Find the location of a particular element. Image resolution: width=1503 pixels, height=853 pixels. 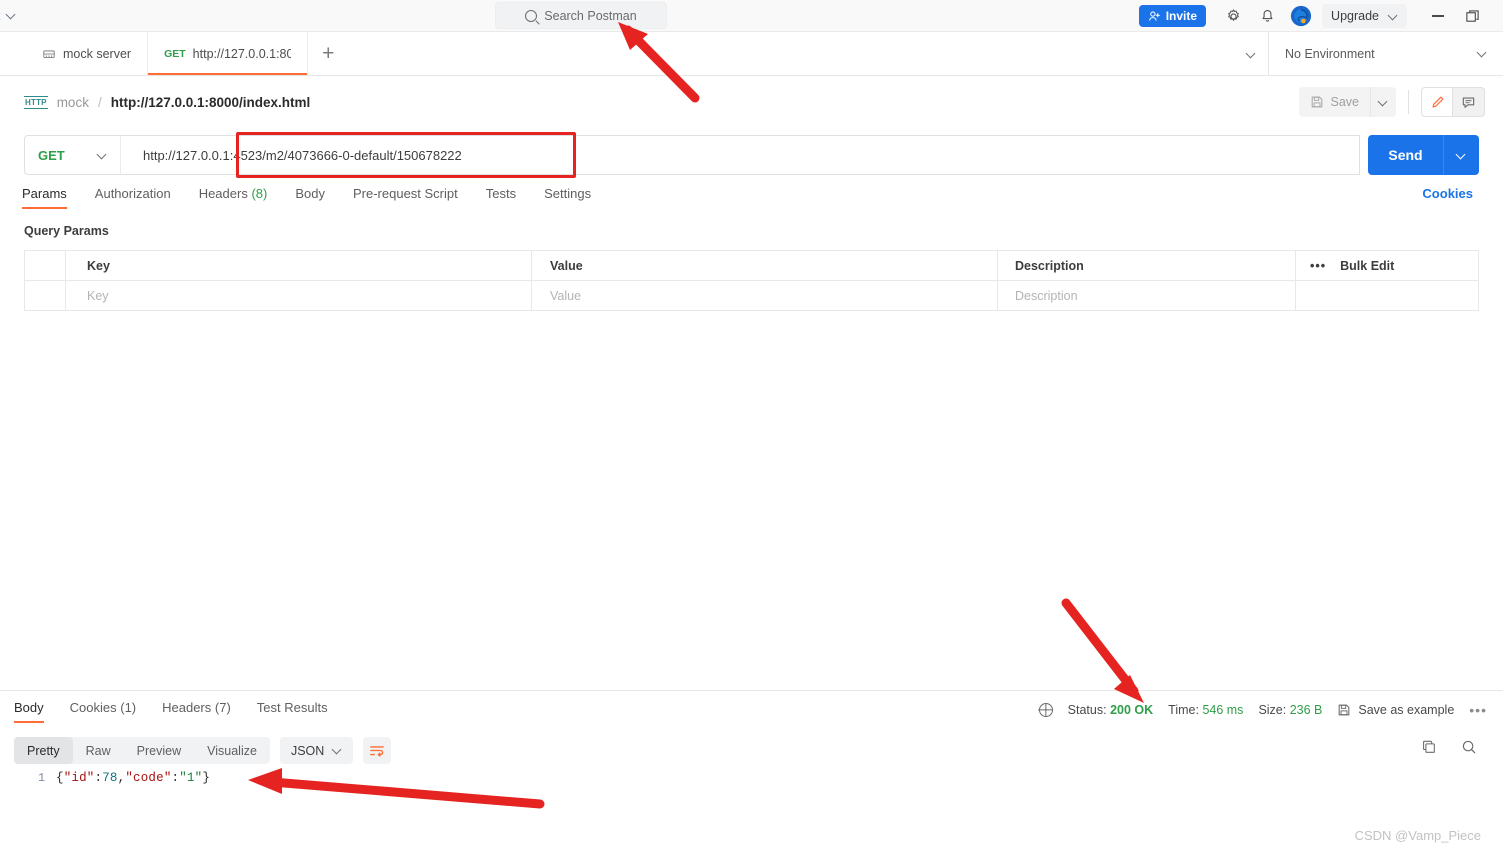

tab-headers: Headers (8) is located at coordinates (233, 197).